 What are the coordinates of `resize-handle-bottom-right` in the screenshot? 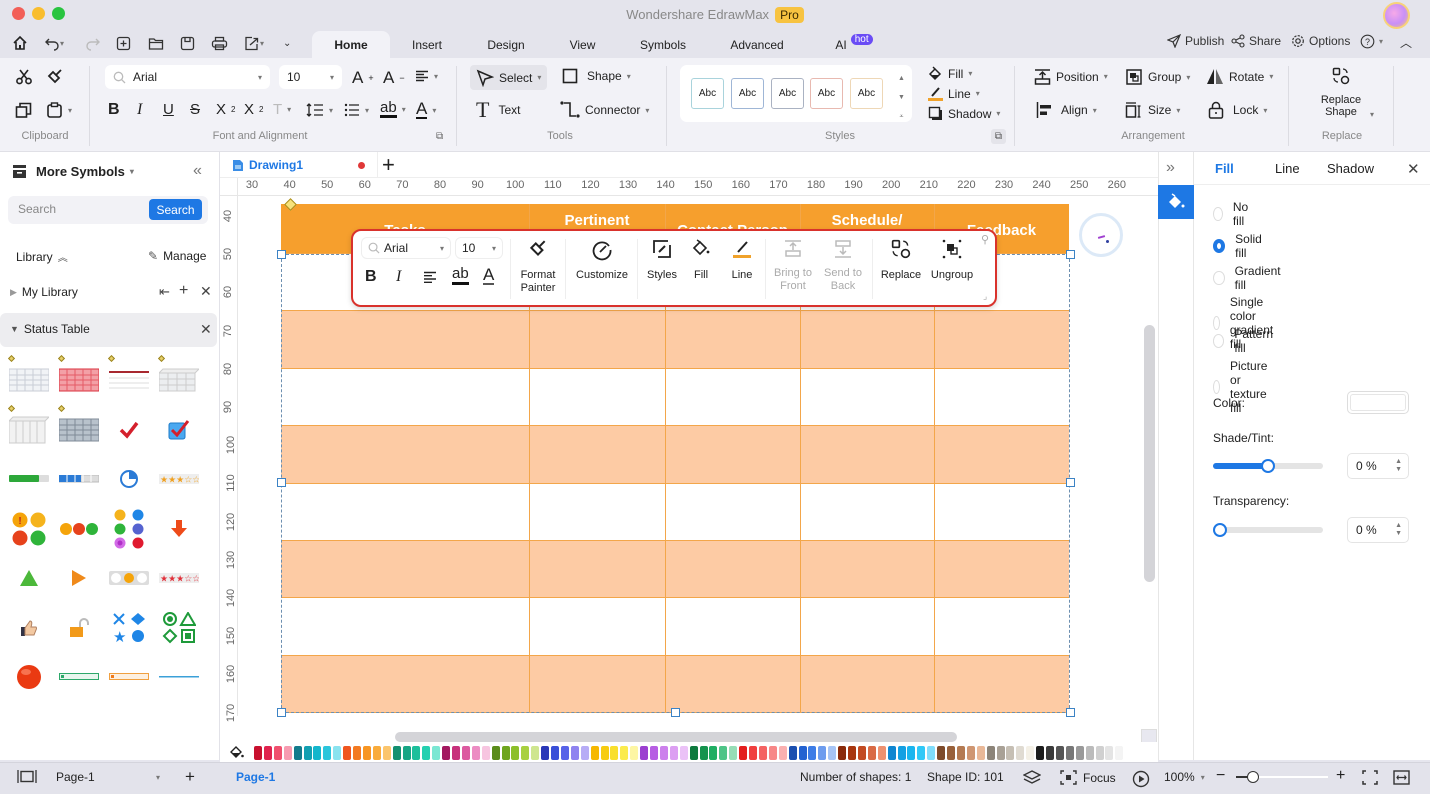 It's located at (1070, 712).